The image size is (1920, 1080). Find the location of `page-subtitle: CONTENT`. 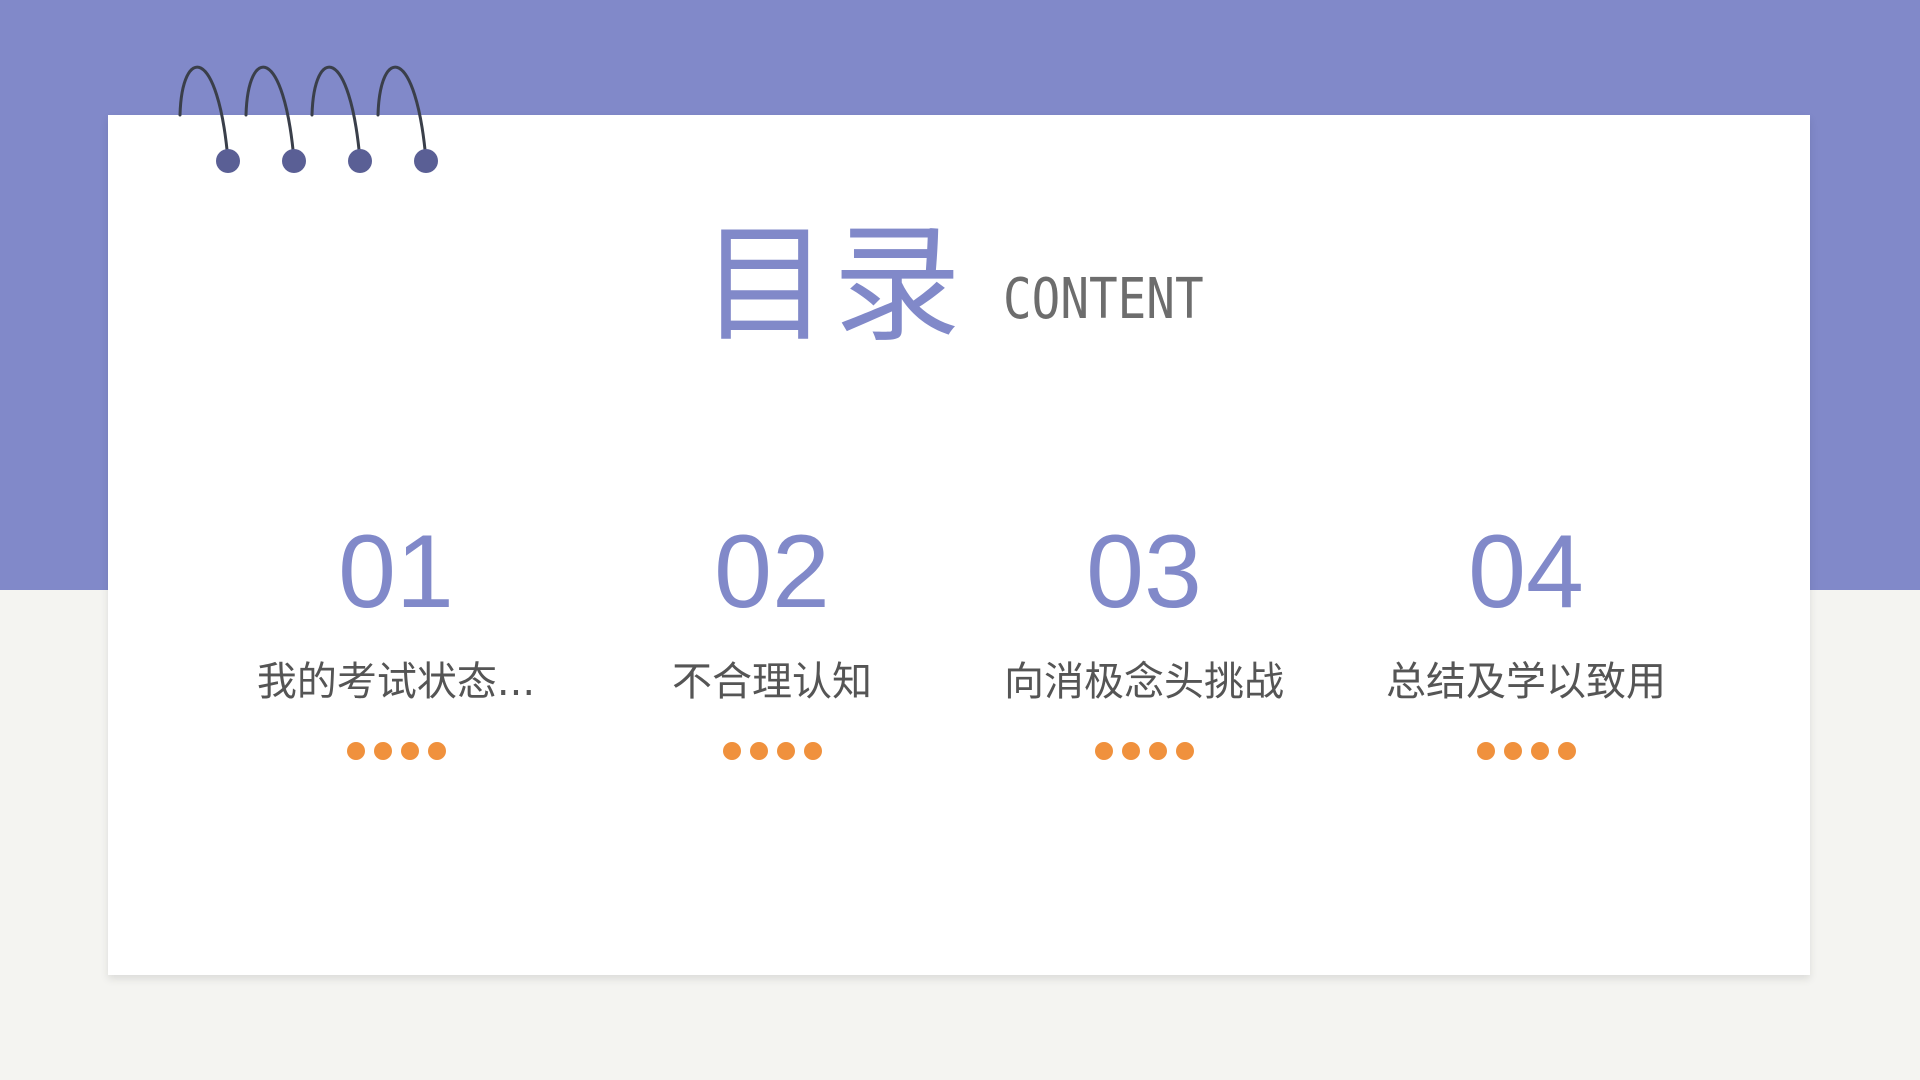

page-subtitle: CONTENT is located at coordinates (1103, 299).